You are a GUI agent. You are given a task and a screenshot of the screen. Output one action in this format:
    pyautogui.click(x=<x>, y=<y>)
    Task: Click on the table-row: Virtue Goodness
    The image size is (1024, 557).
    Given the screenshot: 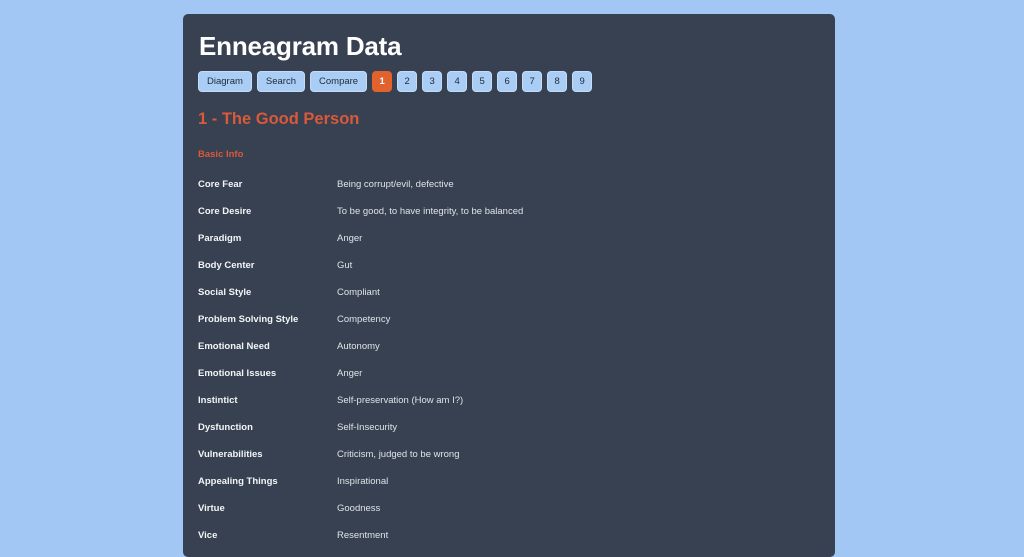 What is the action you would take?
    pyautogui.click(x=516, y=516)
    